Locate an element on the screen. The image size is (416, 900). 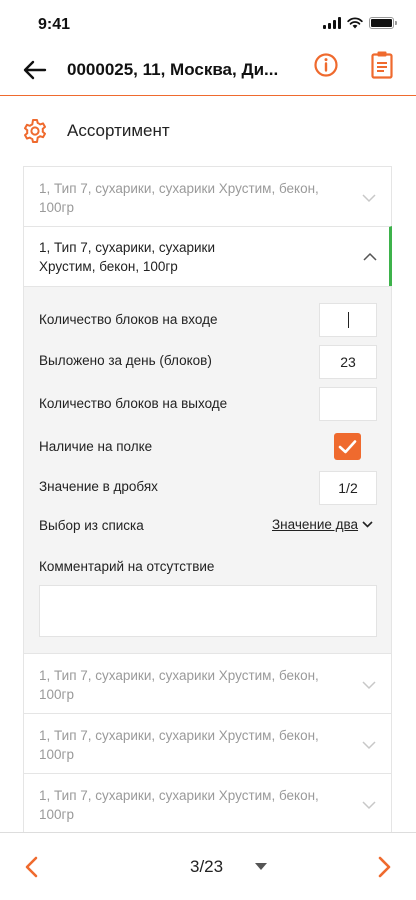
status-time: 9:41 is located at coordinates (54, 24).